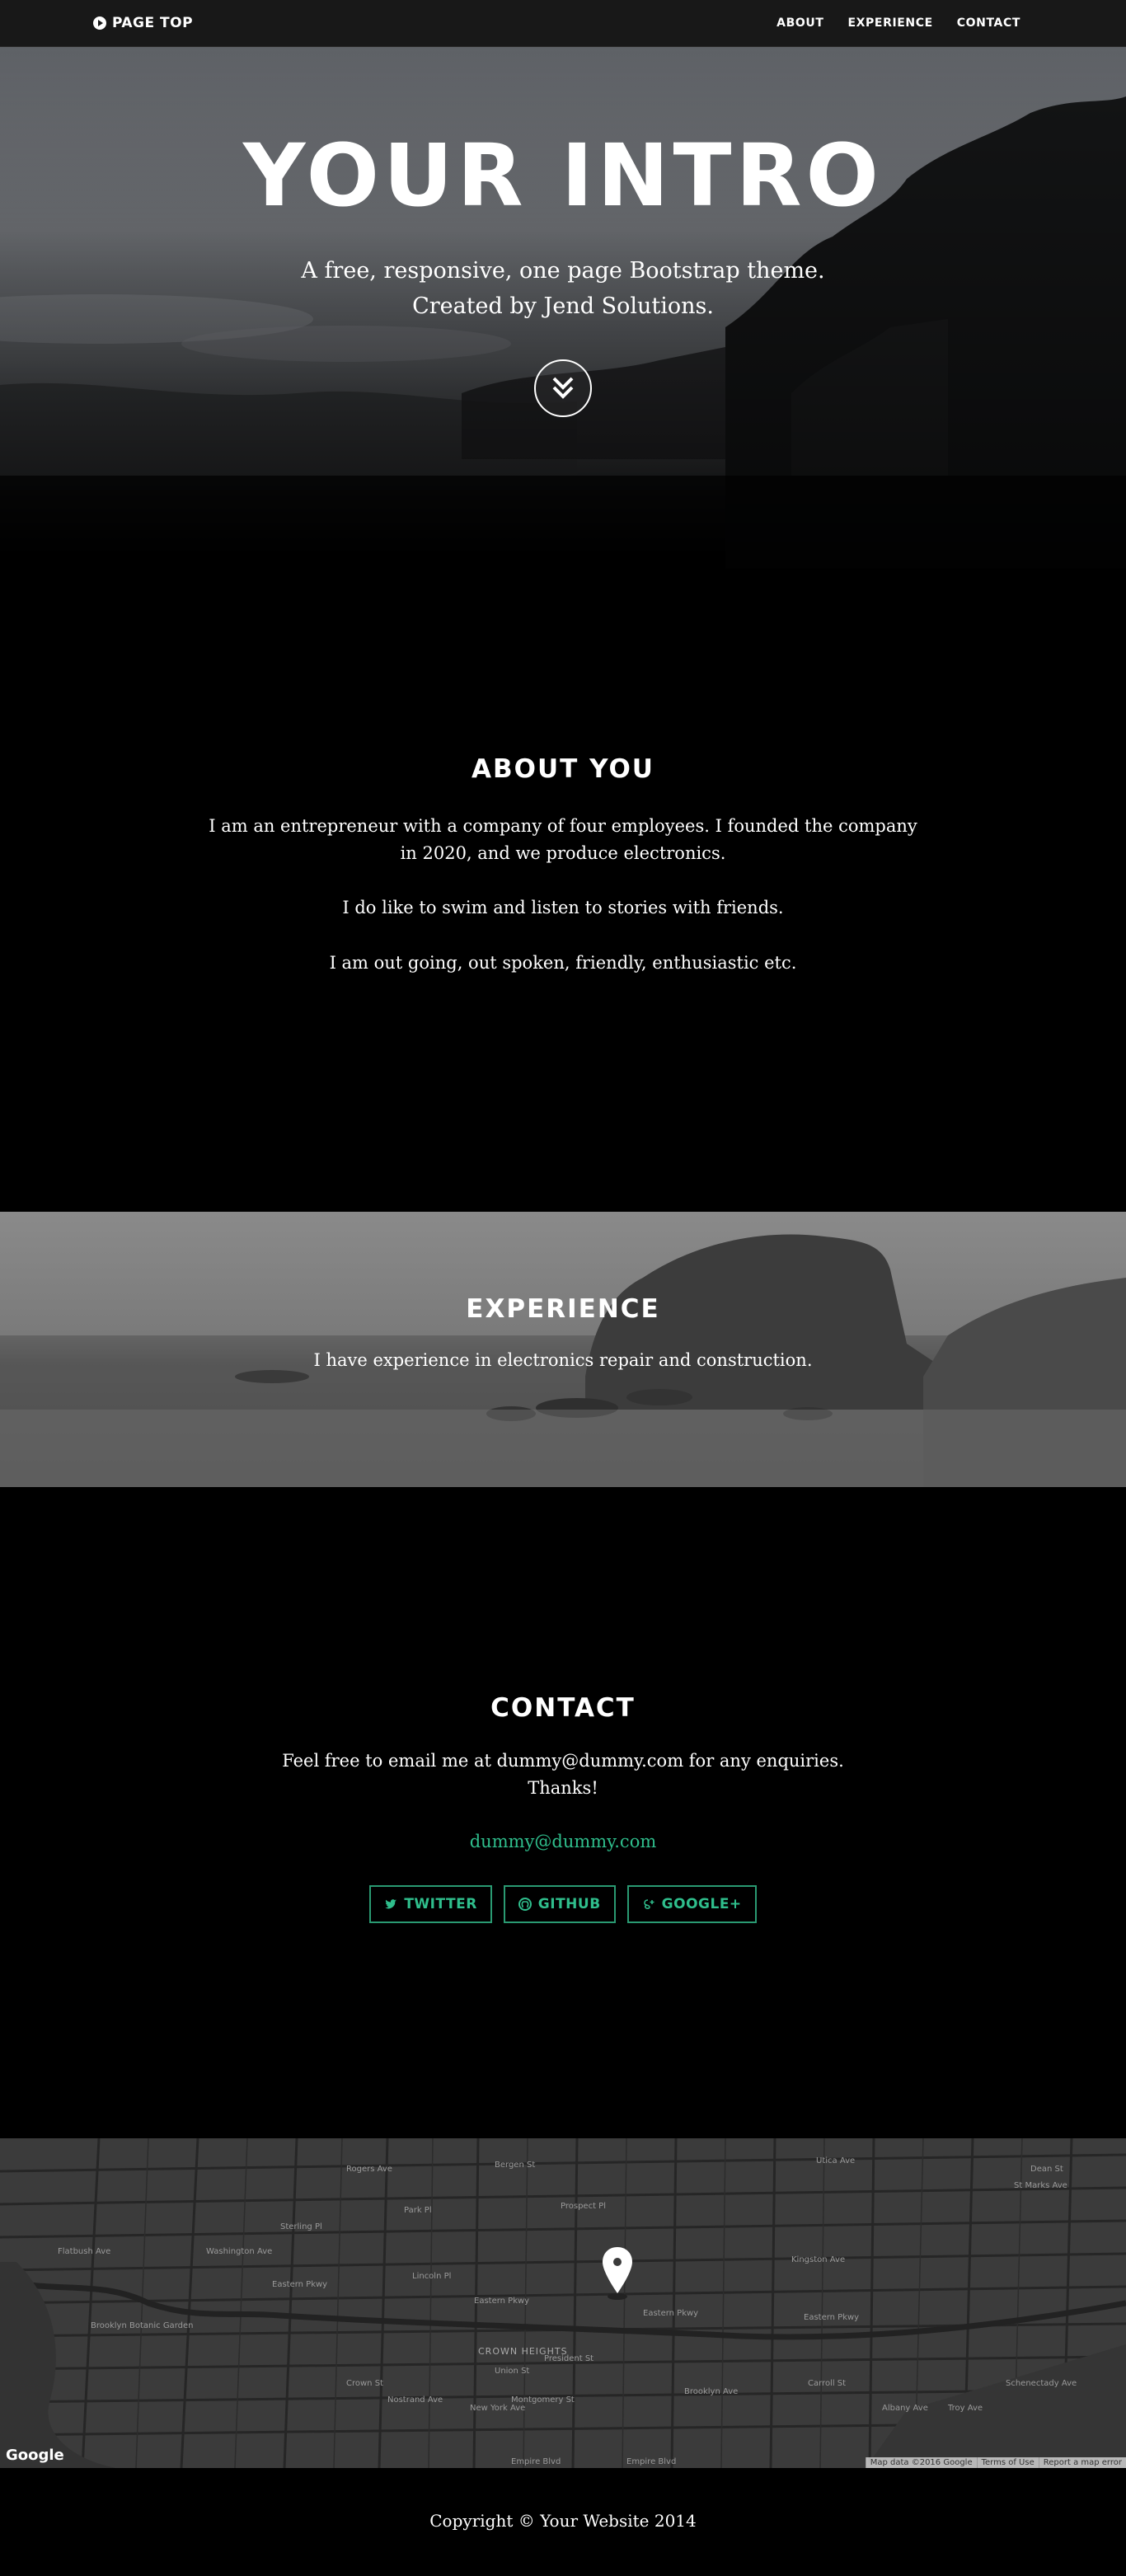 Image resolution: width=1126 pixels, height=2576 pixels. Describe the element at coordinates (563, 1788) in the screenshot. I see `contact-text-line2: Thanks!` at that location.